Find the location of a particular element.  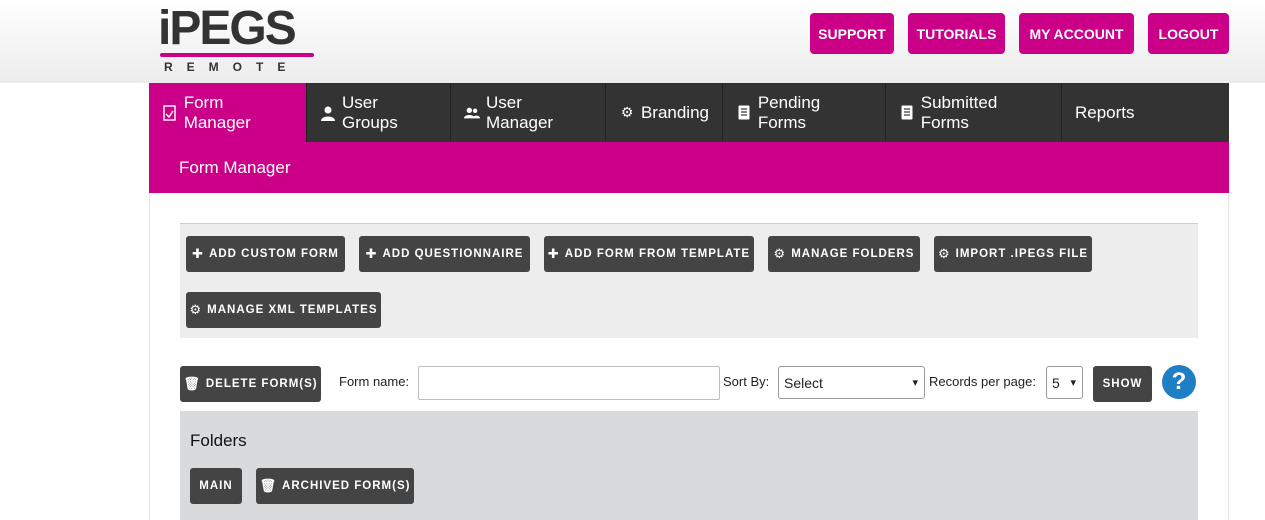

add-custom-form-button: ✚ ADD CUSTOM FORM is located at coordinates (265, 254).